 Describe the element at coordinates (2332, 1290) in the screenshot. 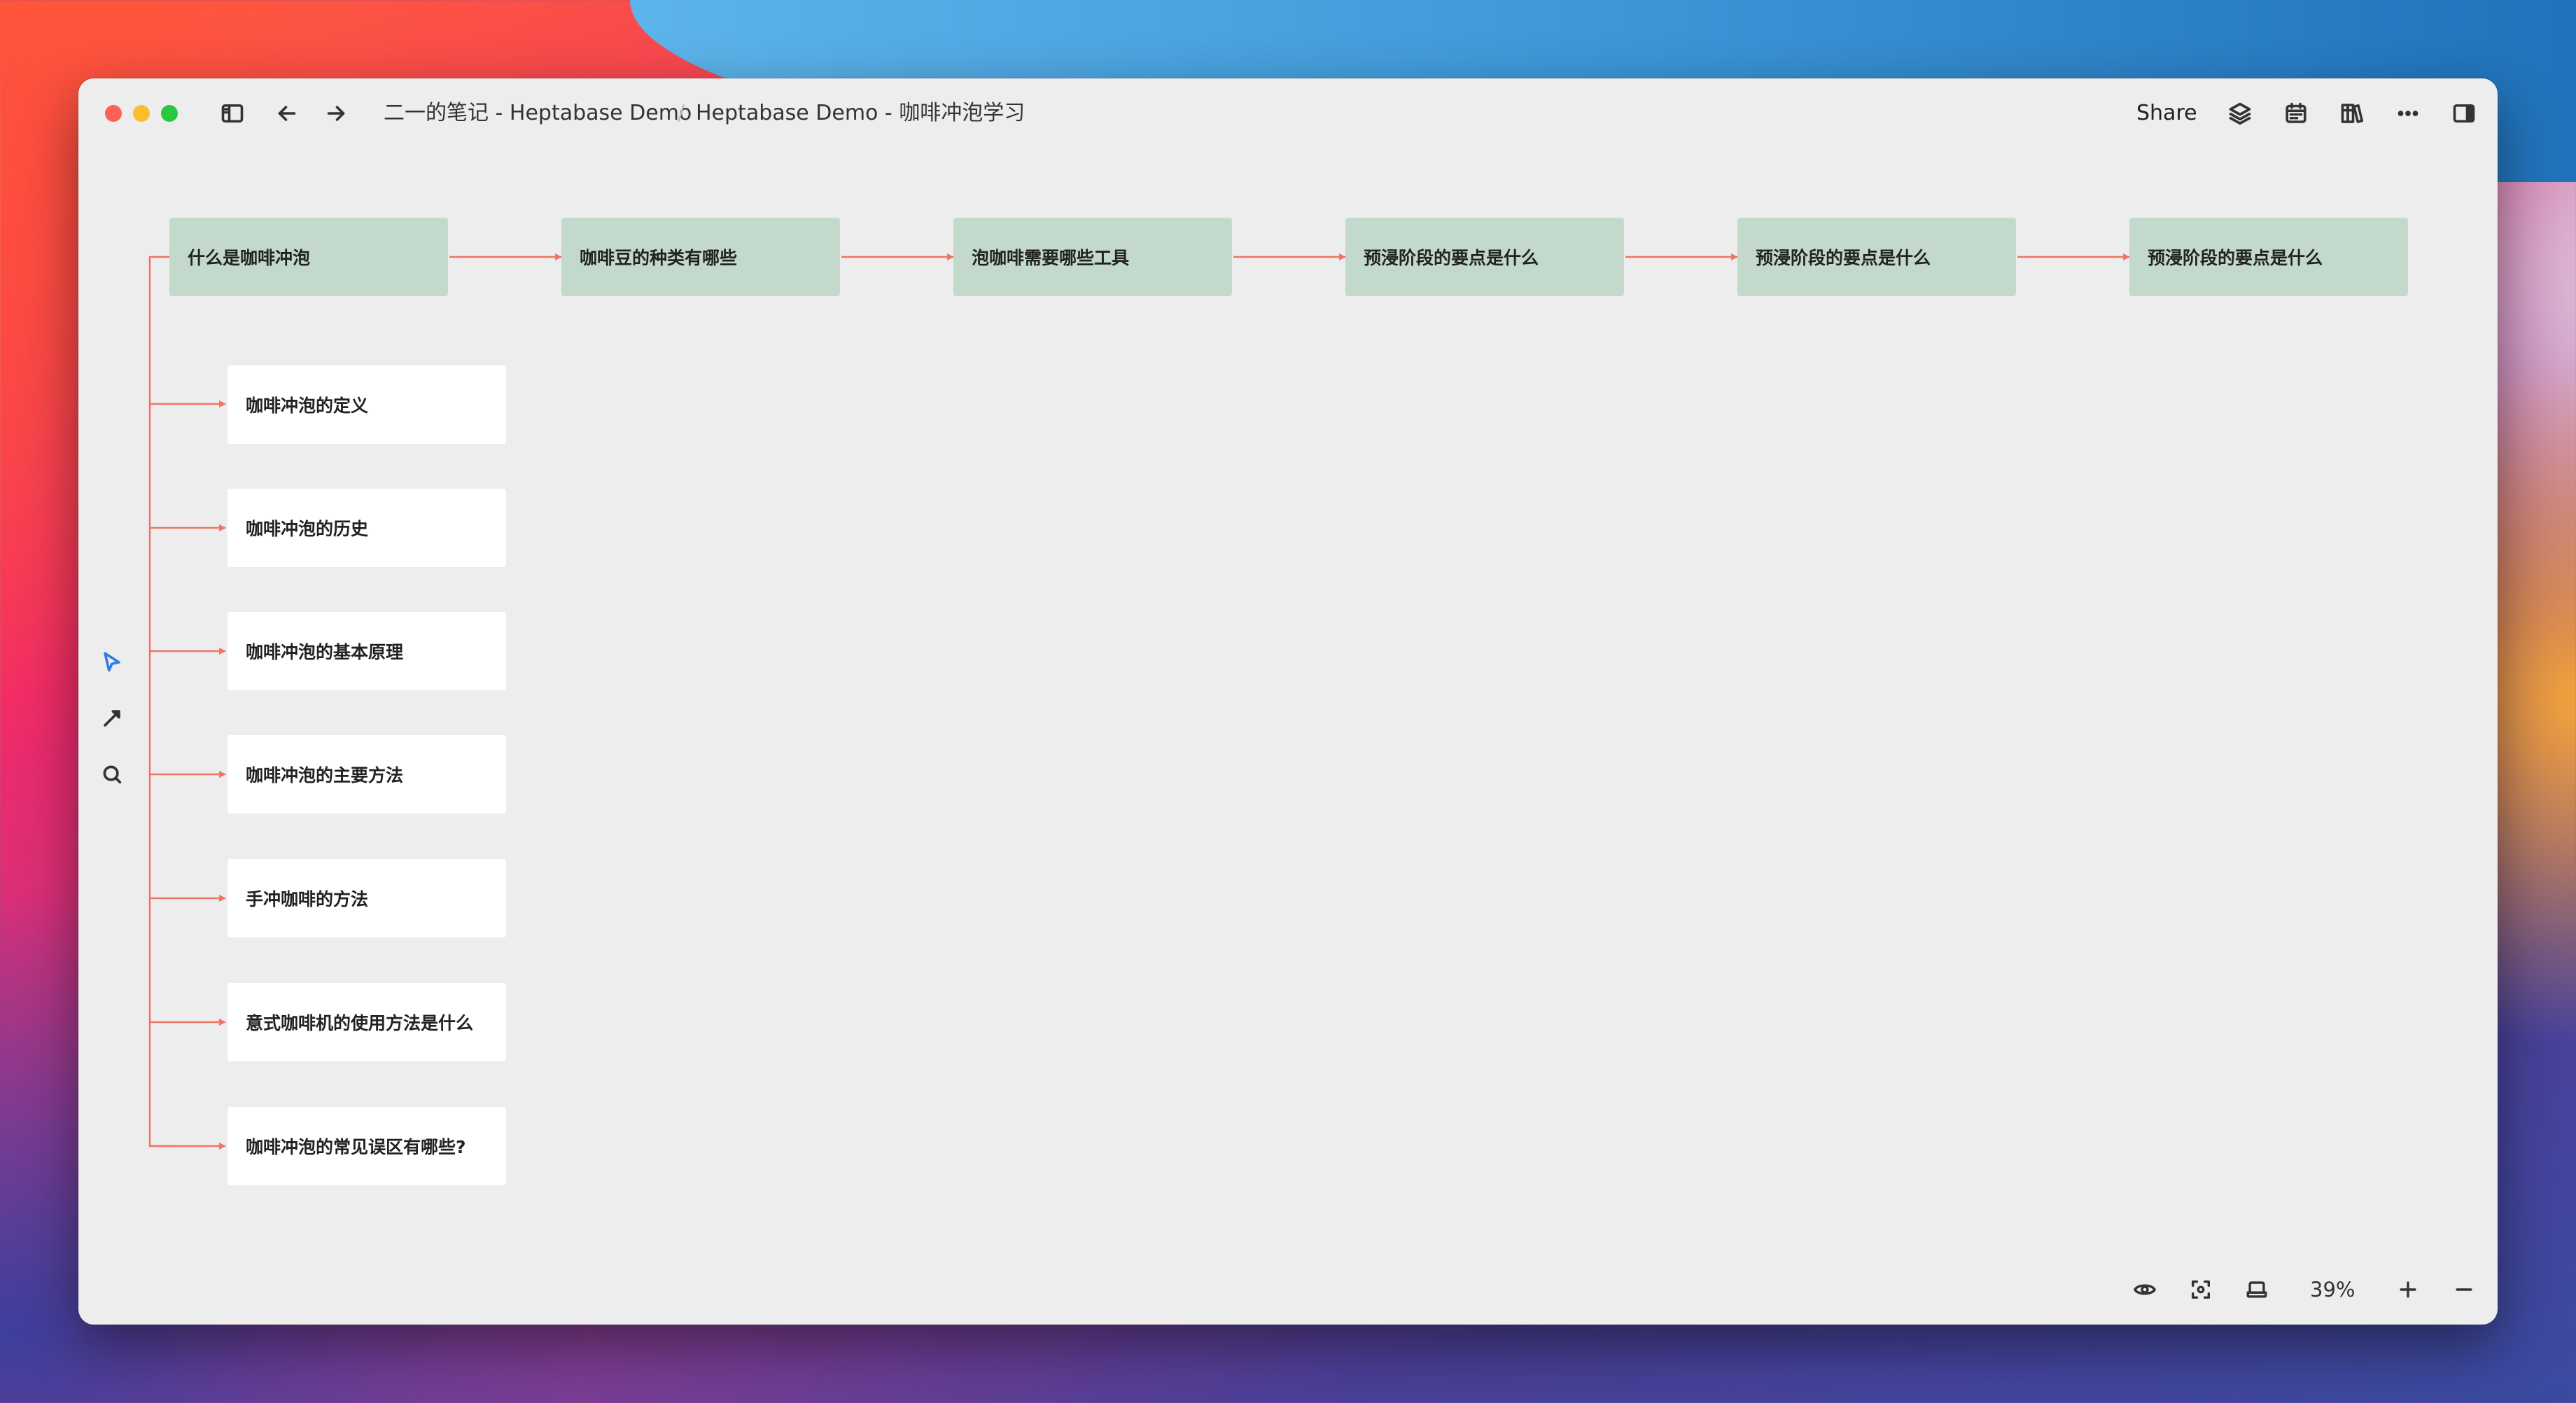

I see `zoom-level: 39%` at that location.